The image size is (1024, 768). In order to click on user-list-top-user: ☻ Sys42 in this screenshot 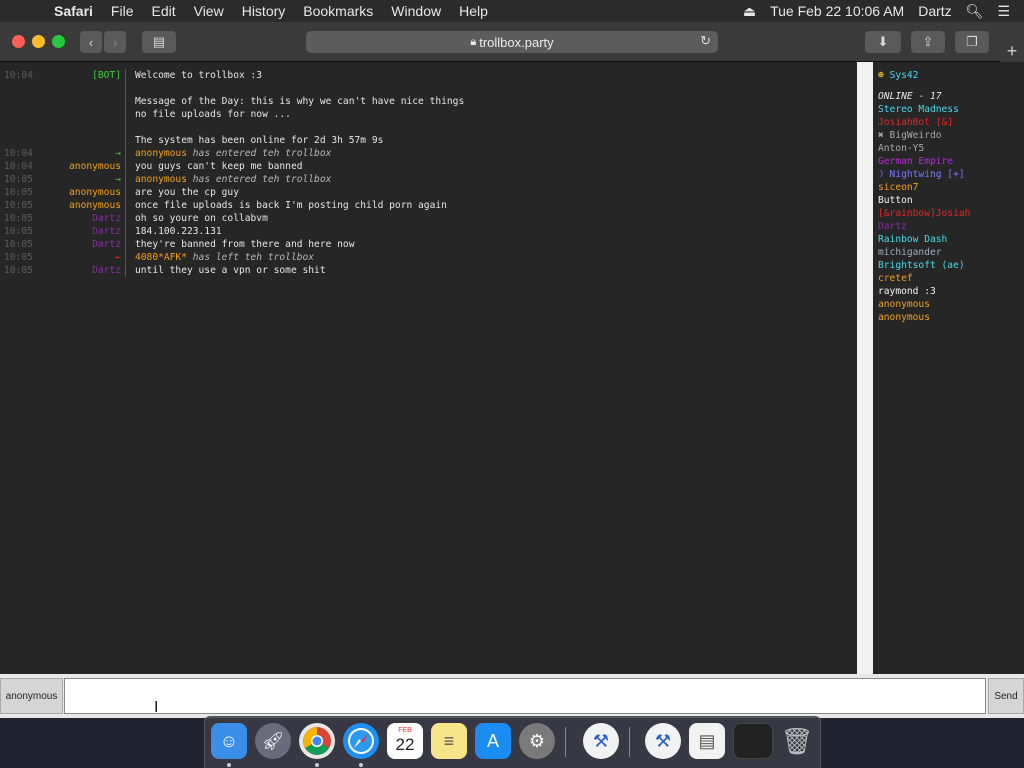, I will do `click(951, 75)`.